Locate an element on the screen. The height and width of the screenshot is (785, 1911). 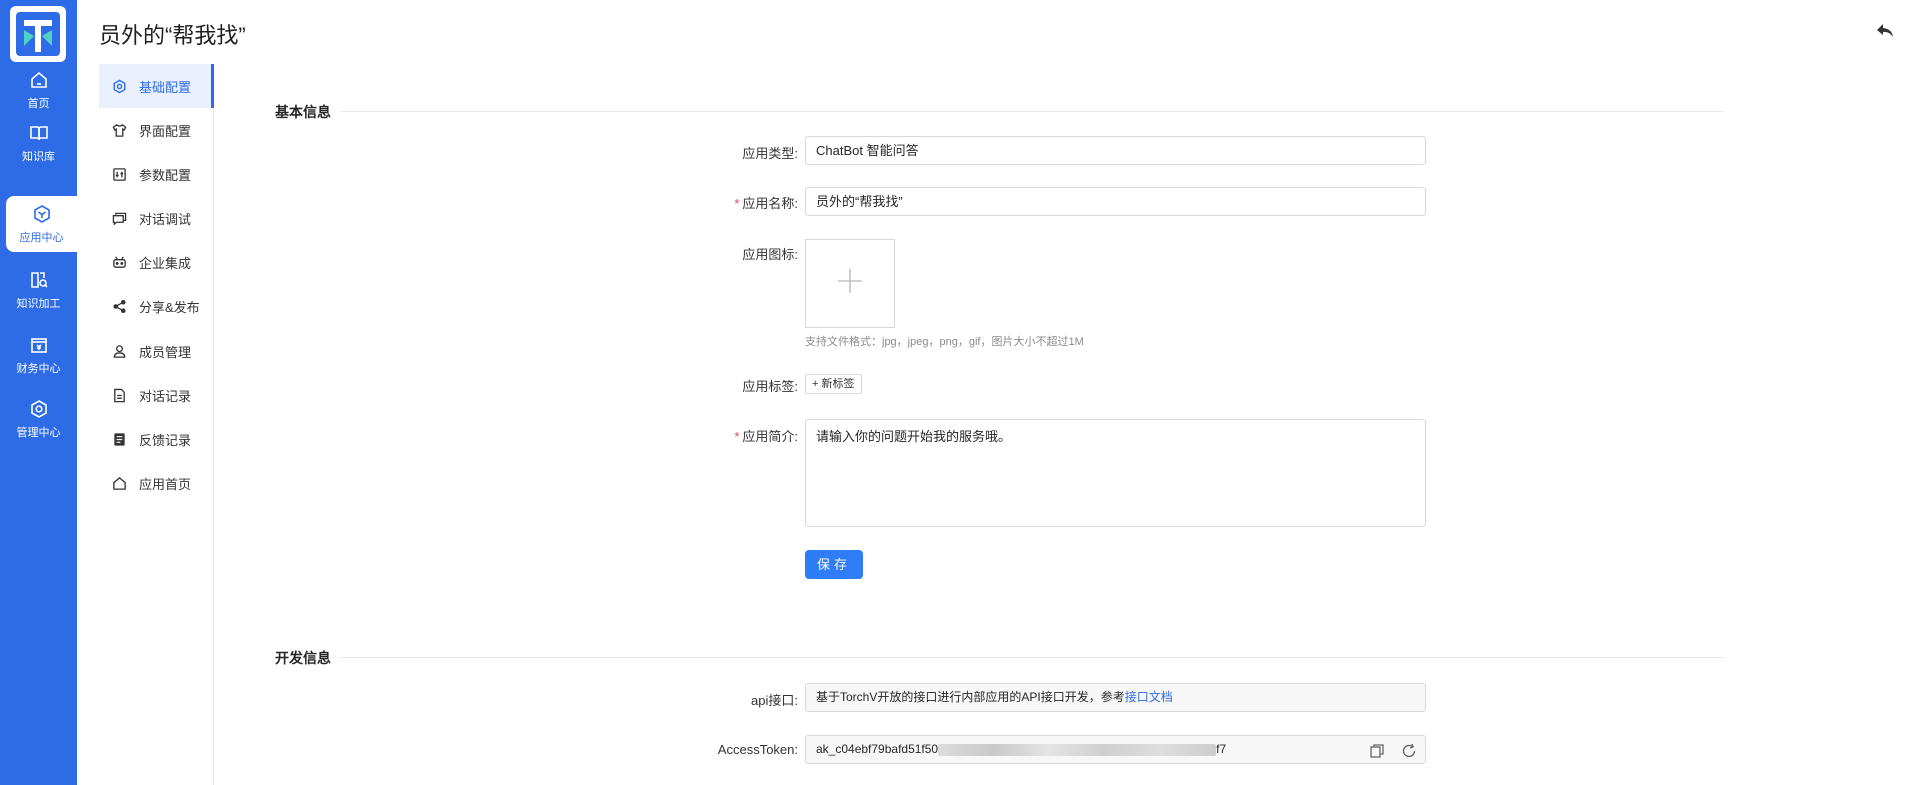
app-icon-upload is located at coordinates (850, 283).